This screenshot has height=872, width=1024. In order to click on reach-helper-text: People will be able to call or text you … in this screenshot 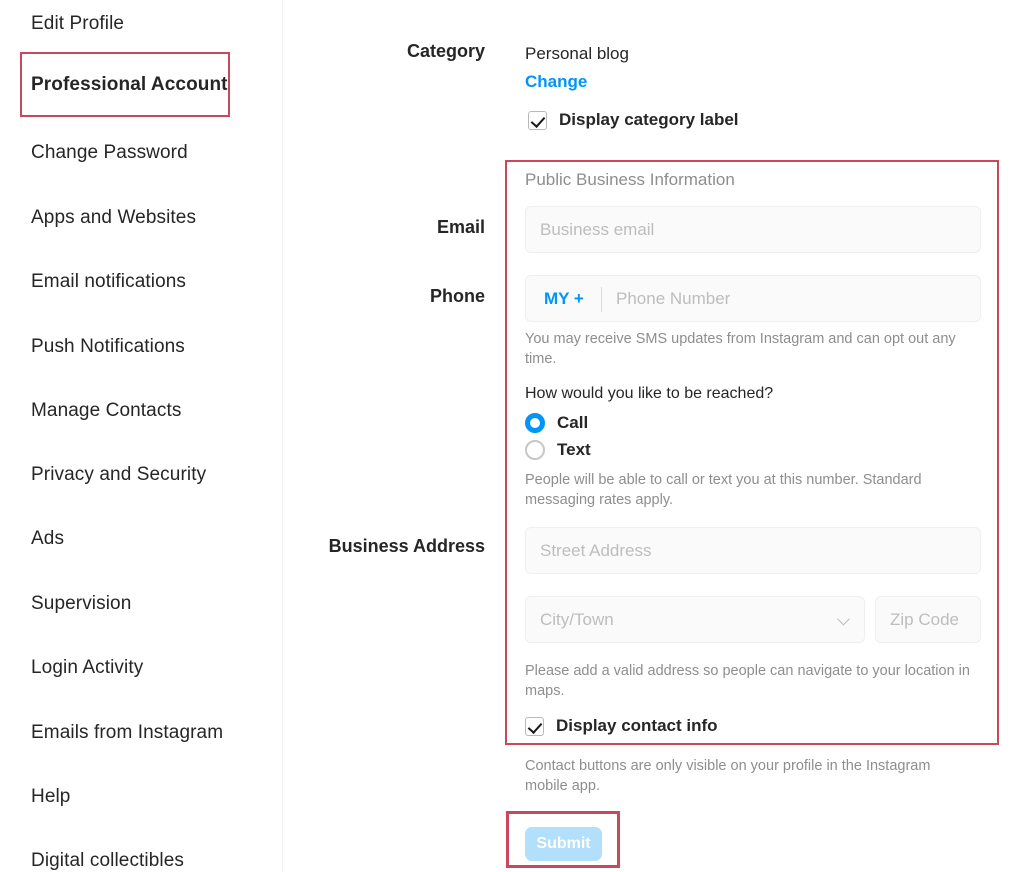, I will do `click(723, 490)`.